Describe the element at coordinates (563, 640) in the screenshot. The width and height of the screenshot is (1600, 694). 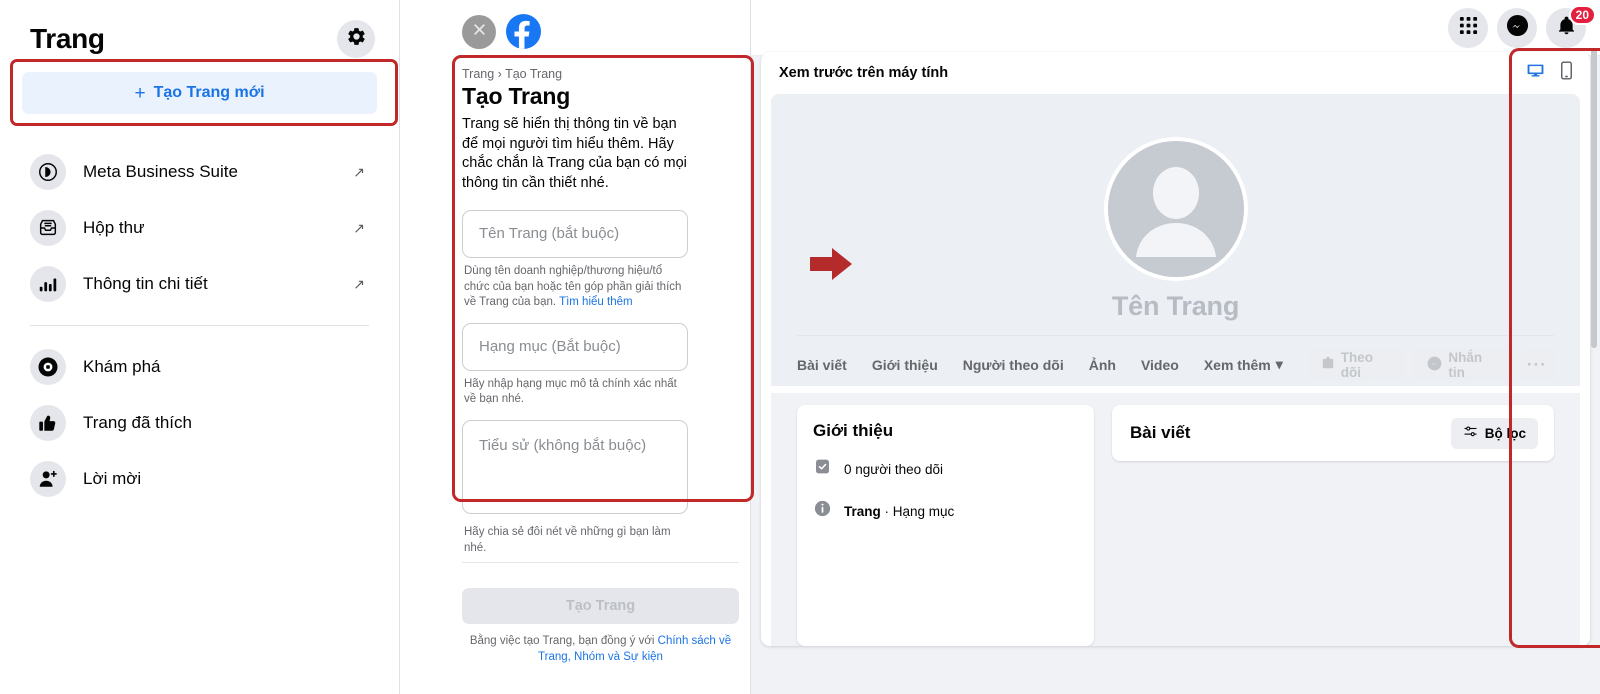
I see `terms-prefix: Bằng việc tạo Trang, bạn đồng ý với` at that location.